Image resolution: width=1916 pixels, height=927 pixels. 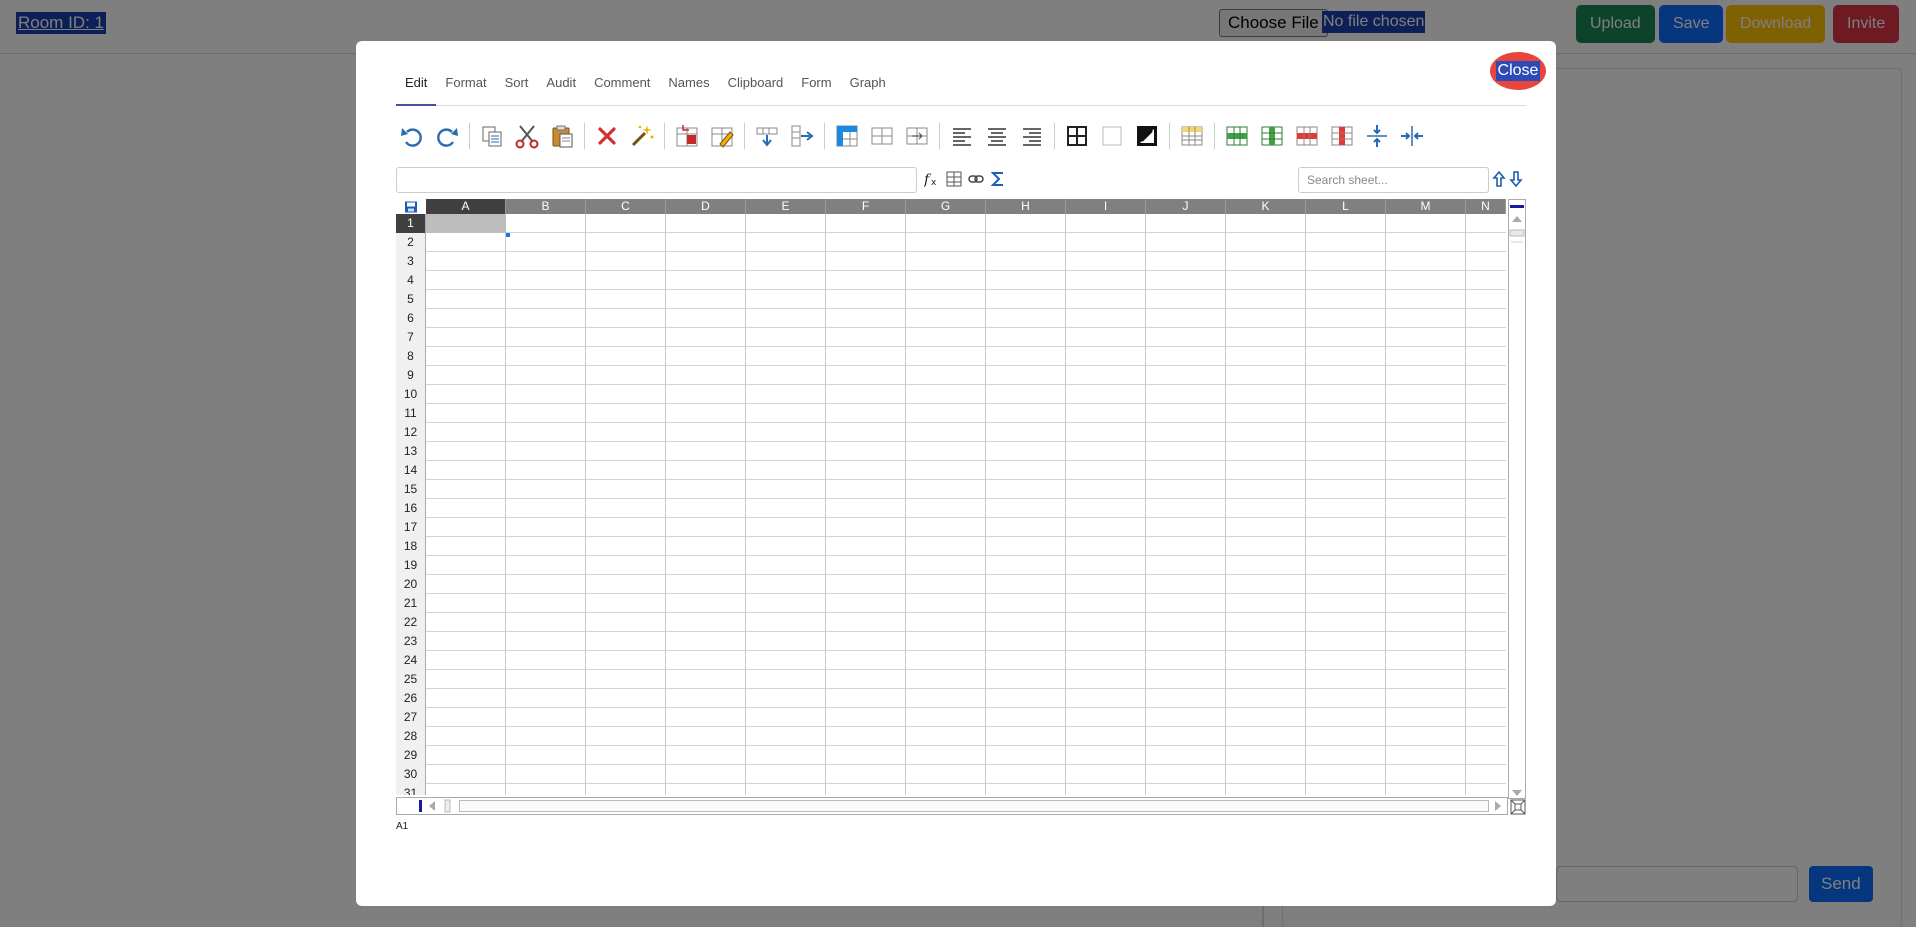 I want to click on copy-icon, so click(x=492, y=136).